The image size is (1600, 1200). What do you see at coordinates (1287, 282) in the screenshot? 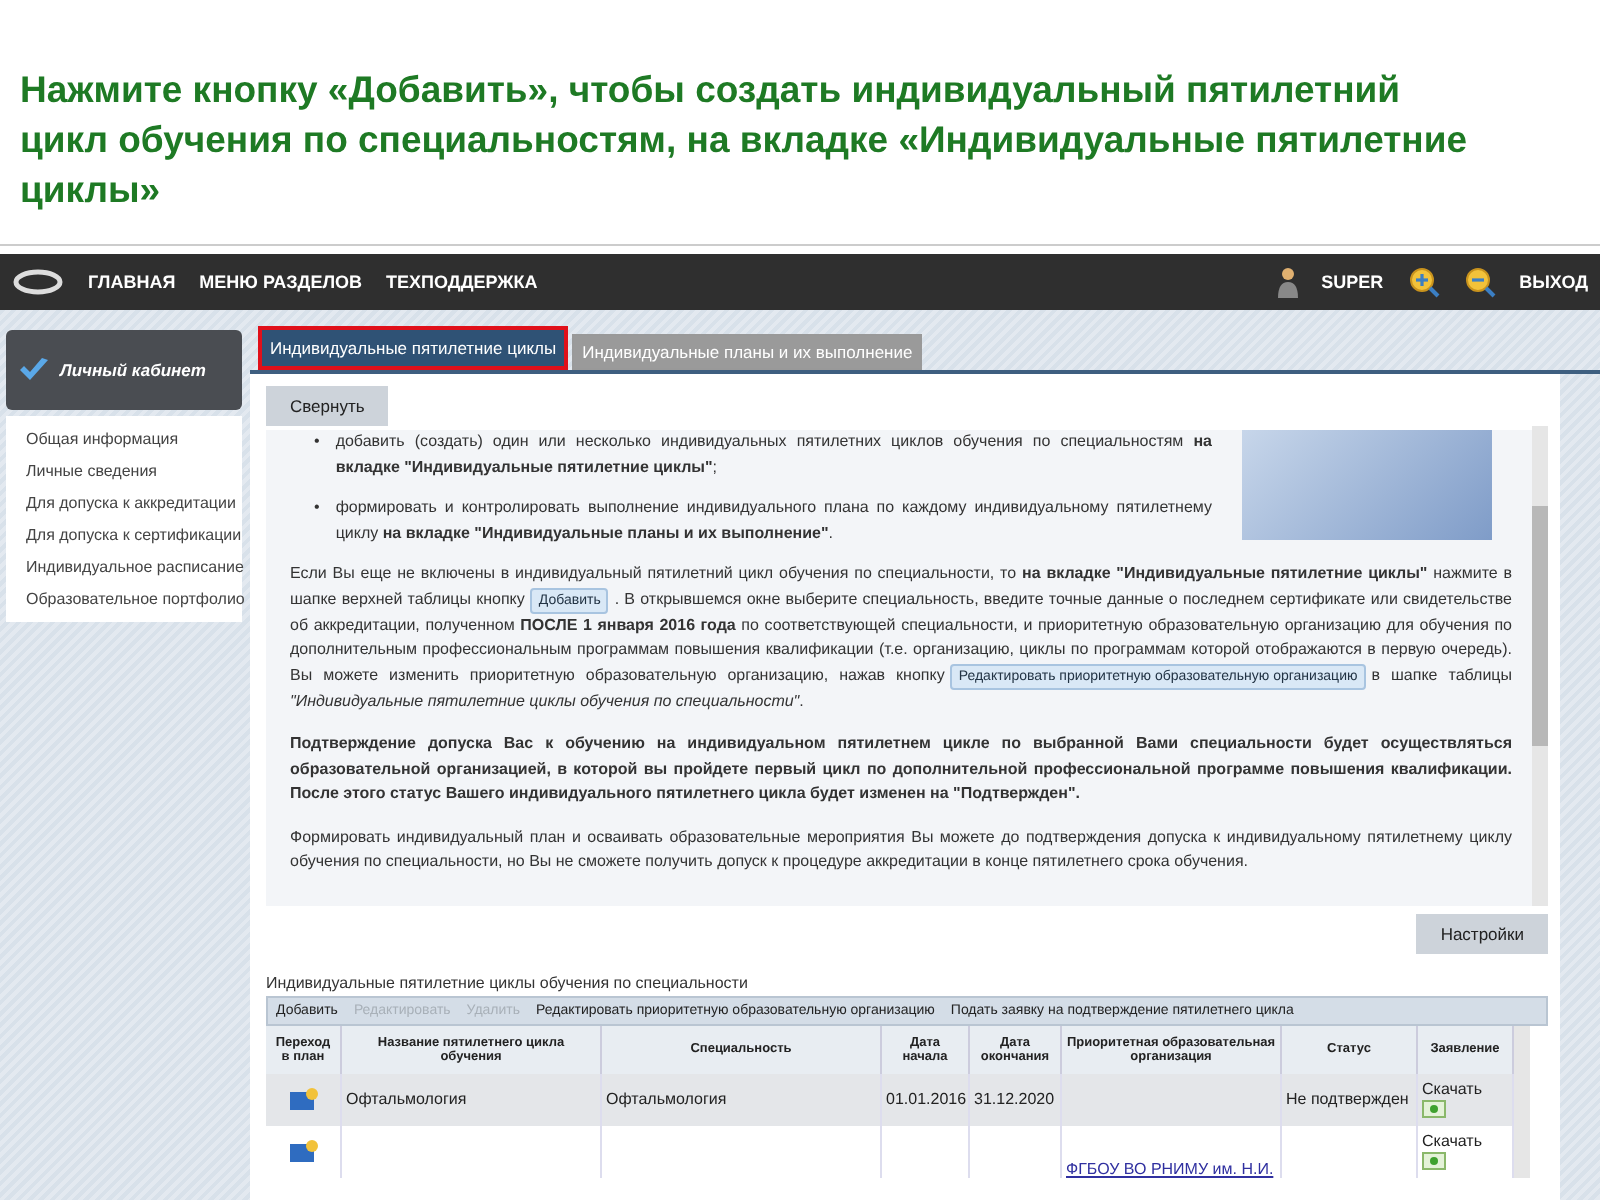
I see `user-icon` at bounding box center [1287, 282].